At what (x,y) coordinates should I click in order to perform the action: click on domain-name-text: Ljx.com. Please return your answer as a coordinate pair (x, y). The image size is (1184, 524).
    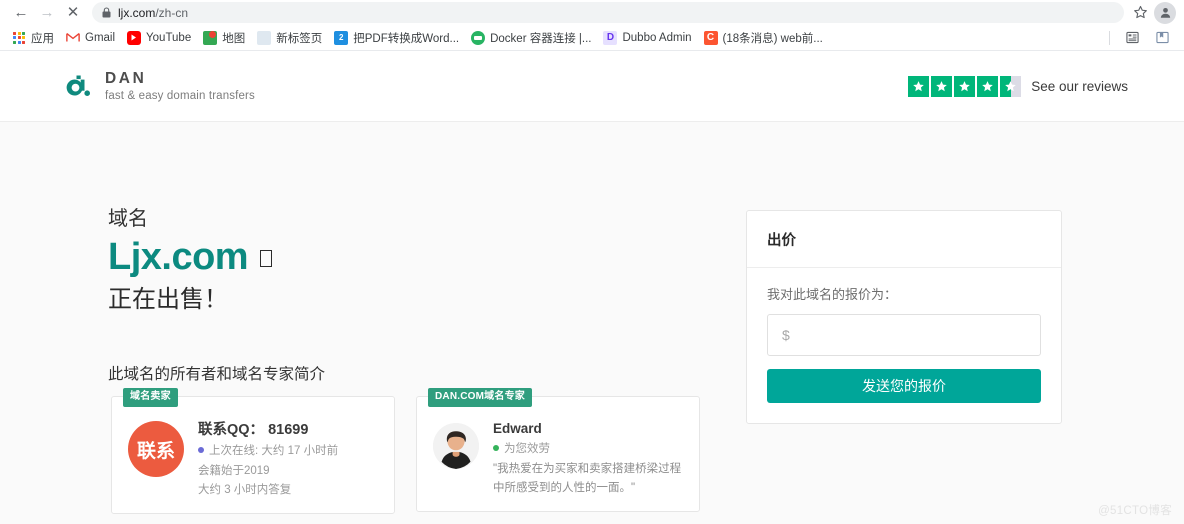
    Looking at the image, I should click on (178, 257).